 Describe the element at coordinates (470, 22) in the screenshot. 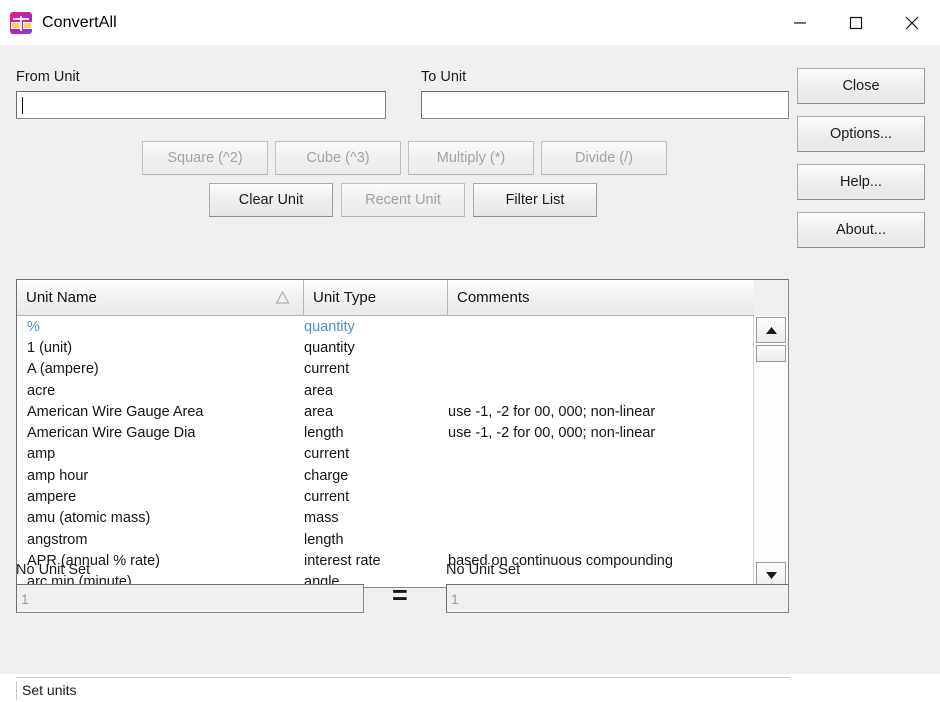

I see `title-bar: ConvertAll` at that location.